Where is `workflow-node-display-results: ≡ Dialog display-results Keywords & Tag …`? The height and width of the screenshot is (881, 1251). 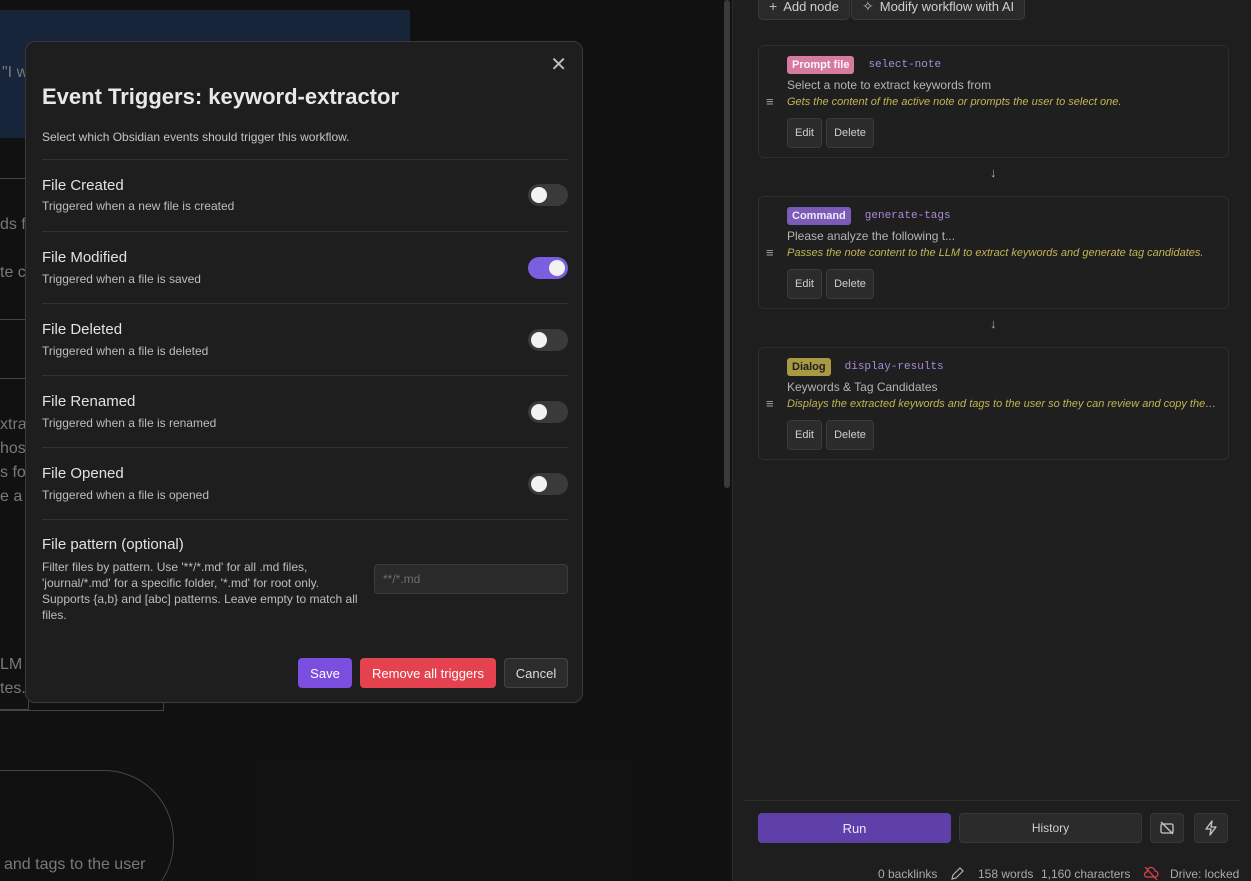 workflow-node-display-results: ≡ Dialog display-results Keywords & Tag … is located at coordinates (993, 403).